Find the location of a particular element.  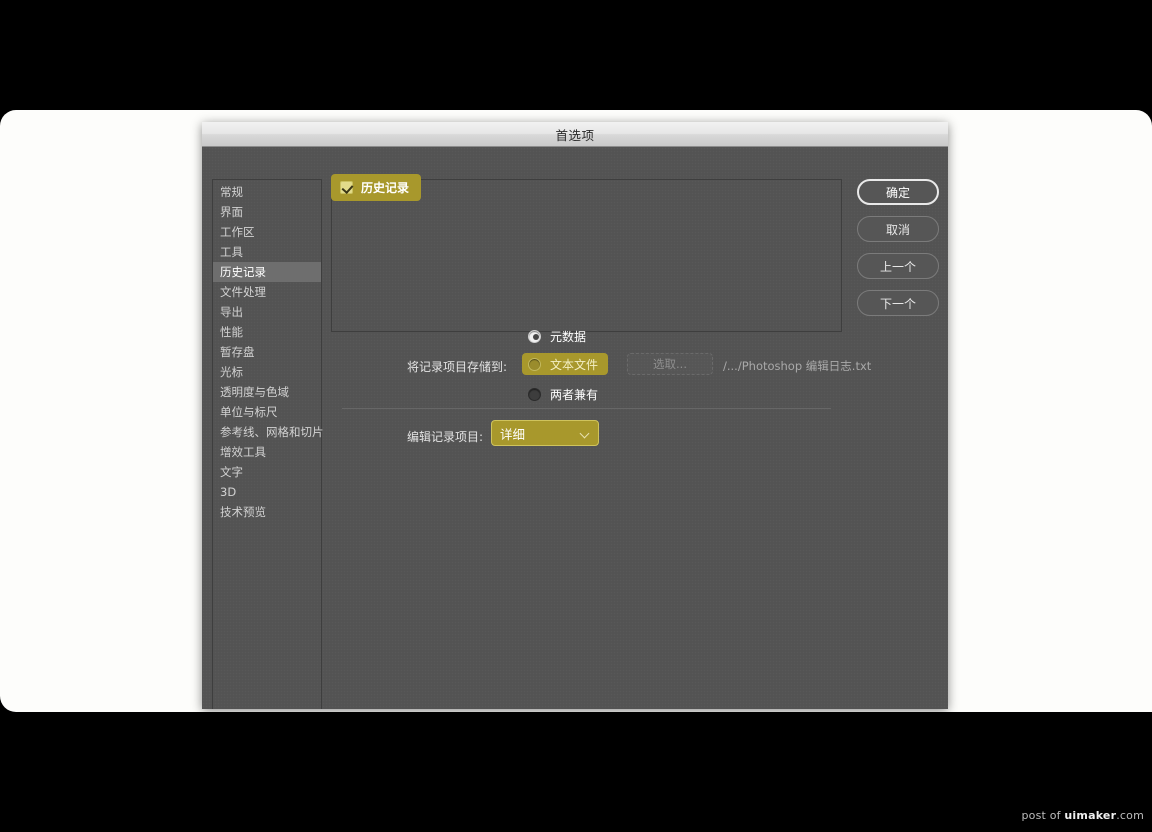

sidebar-item-13: 增效工具 is located at coordinates (267, 452).